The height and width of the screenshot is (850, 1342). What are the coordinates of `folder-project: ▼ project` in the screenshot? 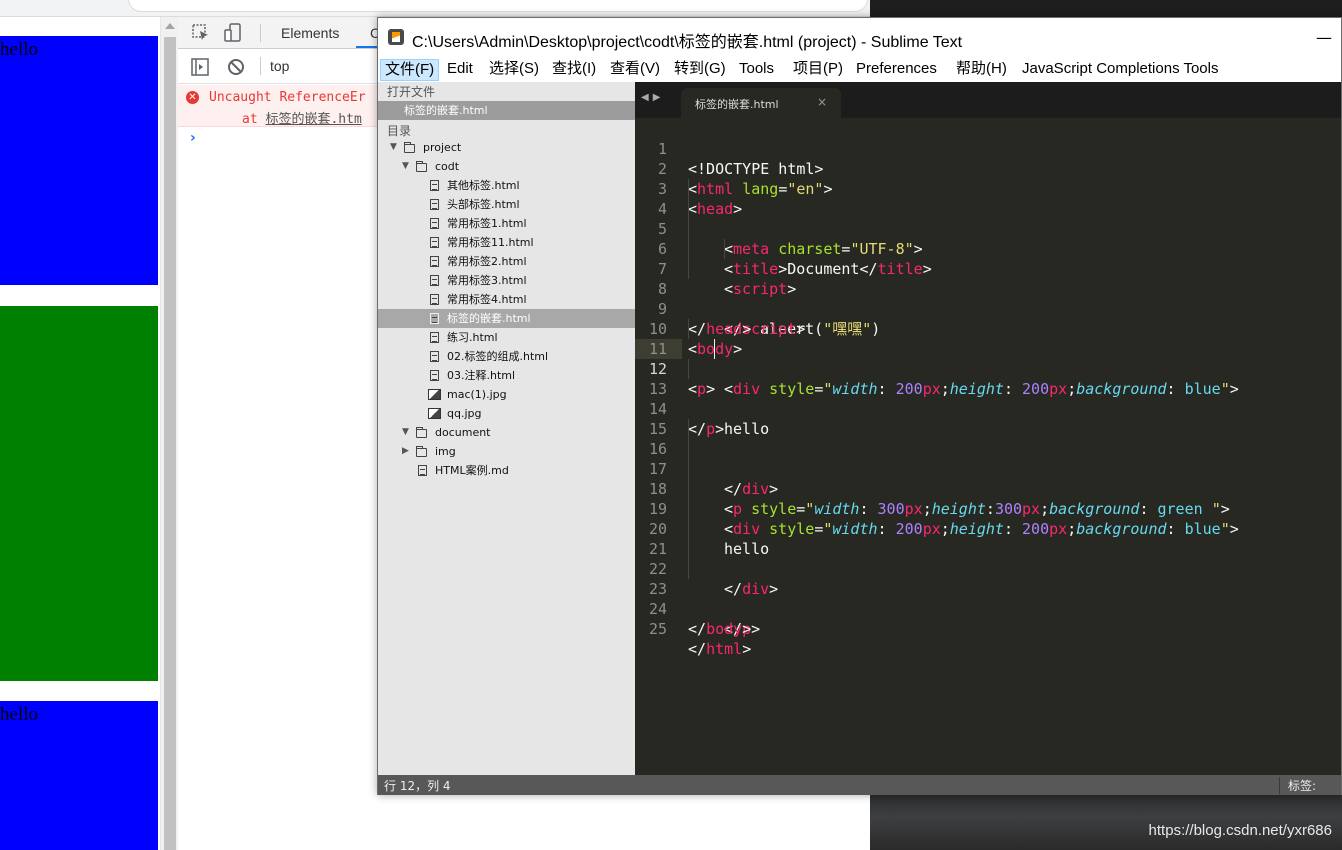 It's located at (506, 147).